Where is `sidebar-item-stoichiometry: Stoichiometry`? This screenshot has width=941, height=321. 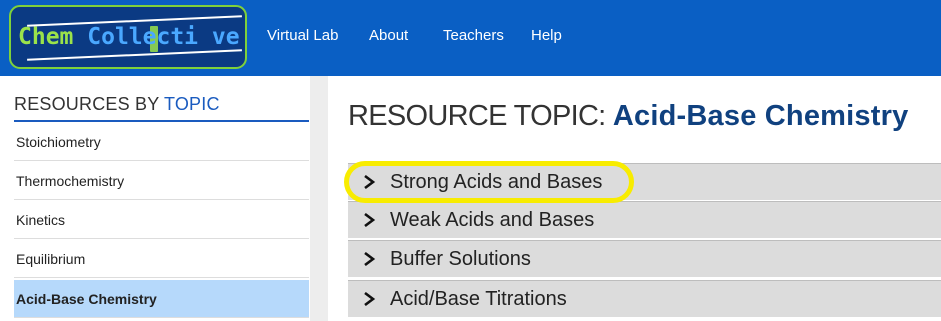 sidebar-item-stoichiometry: Stoichiometry is located at coordinates (161, 142).